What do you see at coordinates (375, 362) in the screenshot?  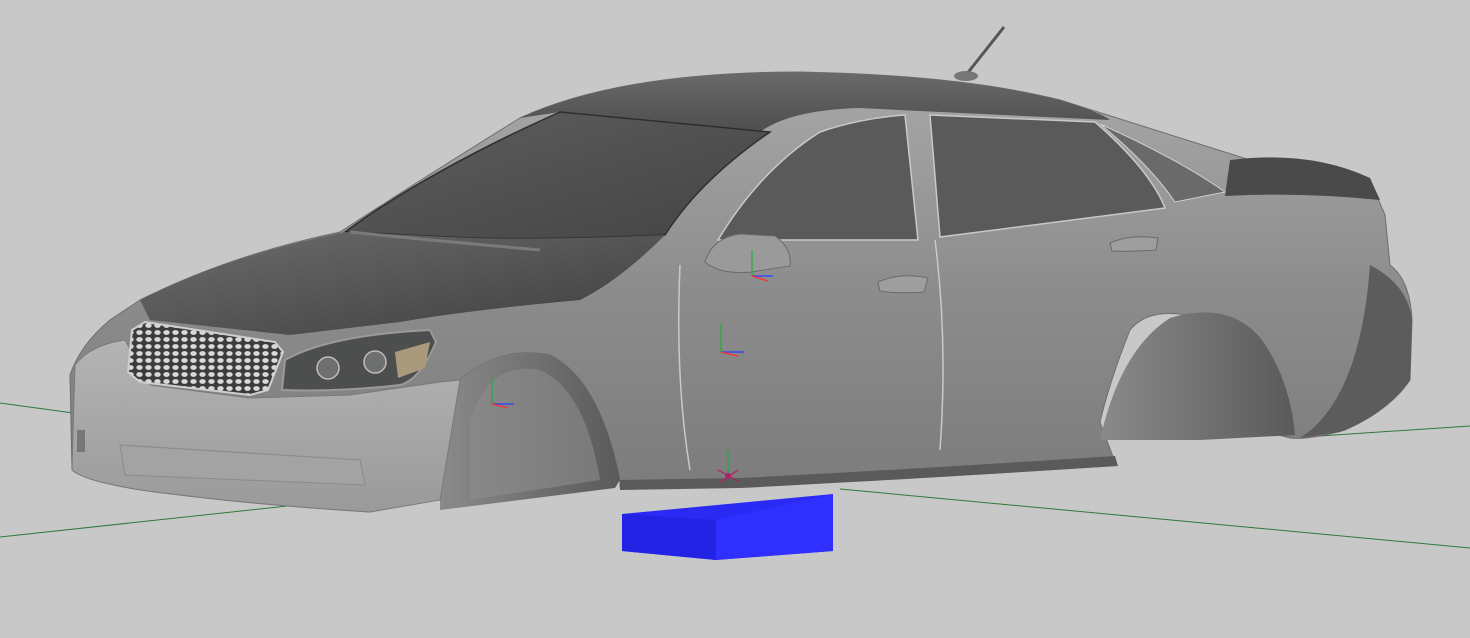 I see `headlight-lens-right` at bounding box center [375, 362].